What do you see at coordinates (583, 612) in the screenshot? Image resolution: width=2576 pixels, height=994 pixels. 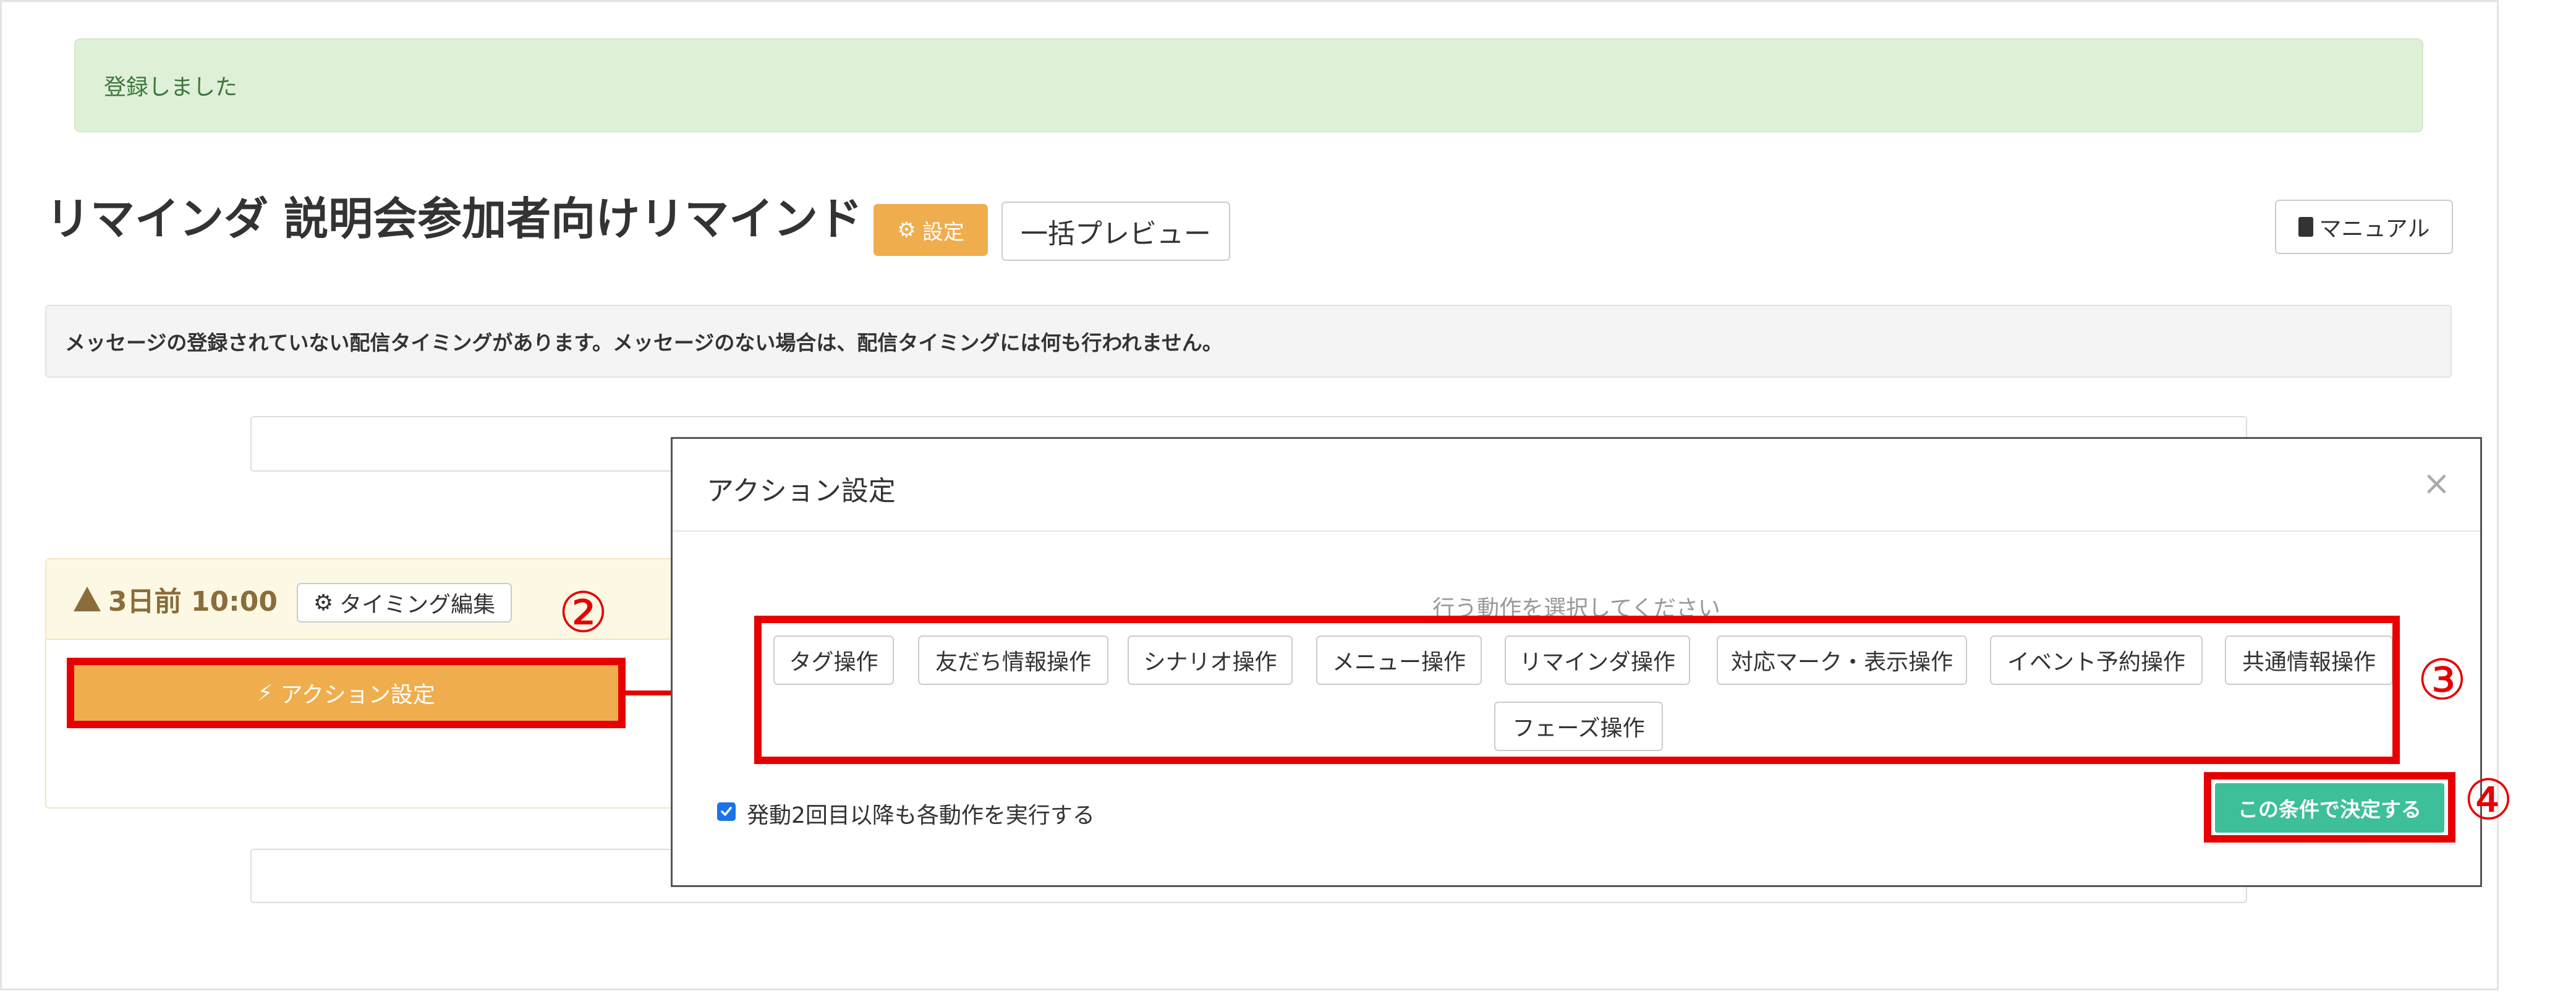 I see `step2-marker: ②` at bounding box center [583, 612].